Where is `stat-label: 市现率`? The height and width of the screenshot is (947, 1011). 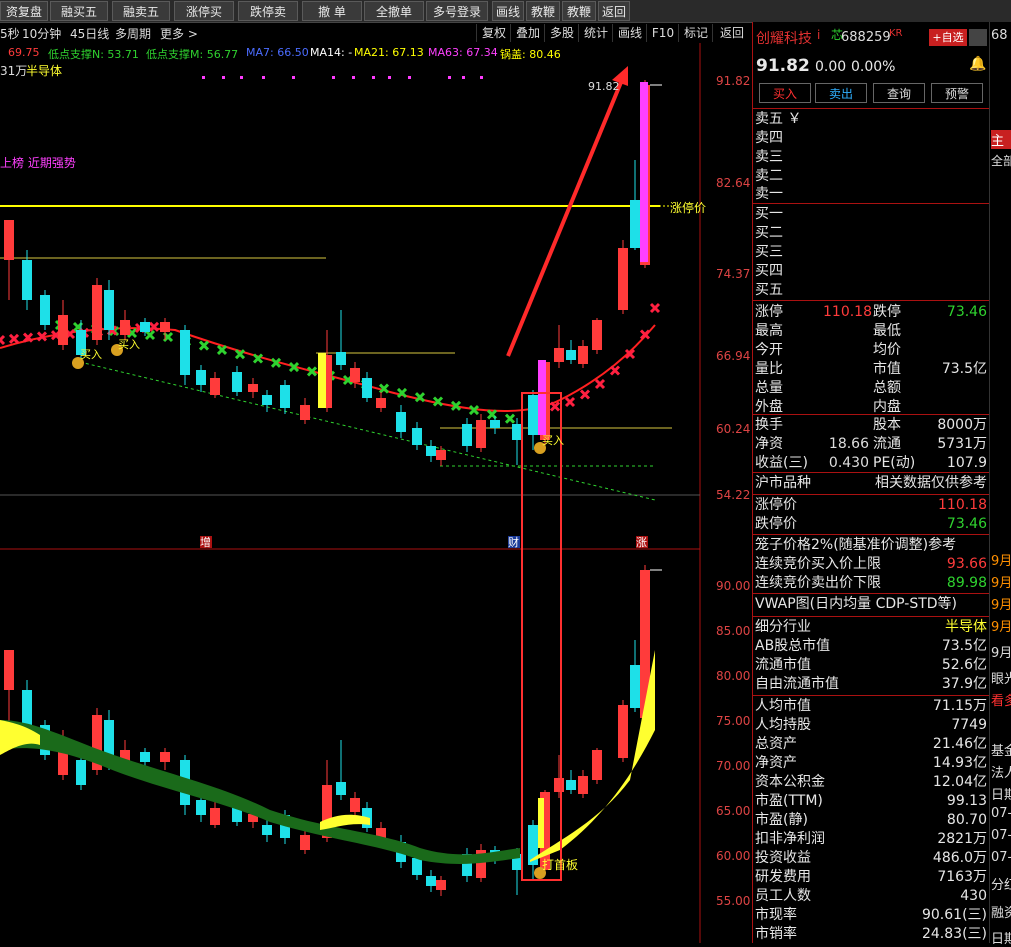 stat-label: 市现率 is located at coordinates (776, 915).